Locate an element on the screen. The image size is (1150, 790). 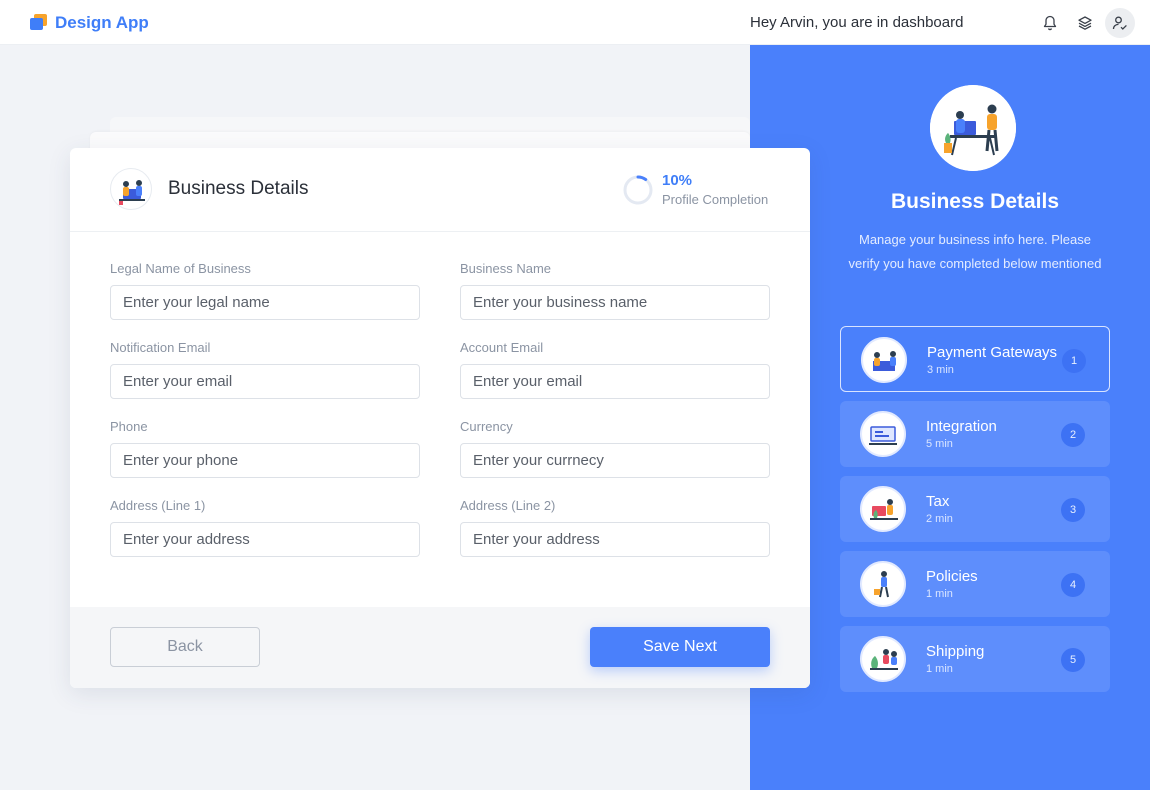
step-policies: Policies 1 min 4 is located at coordinates (975, 584).